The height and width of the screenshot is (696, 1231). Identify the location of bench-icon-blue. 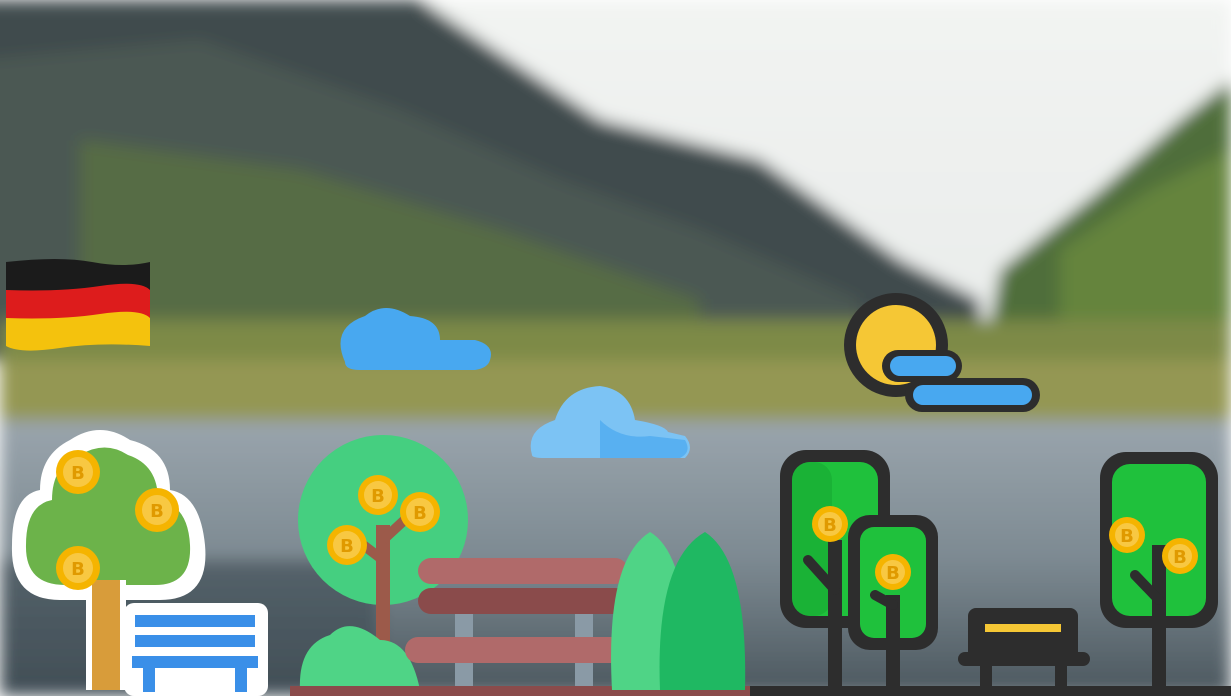
(196, 649).